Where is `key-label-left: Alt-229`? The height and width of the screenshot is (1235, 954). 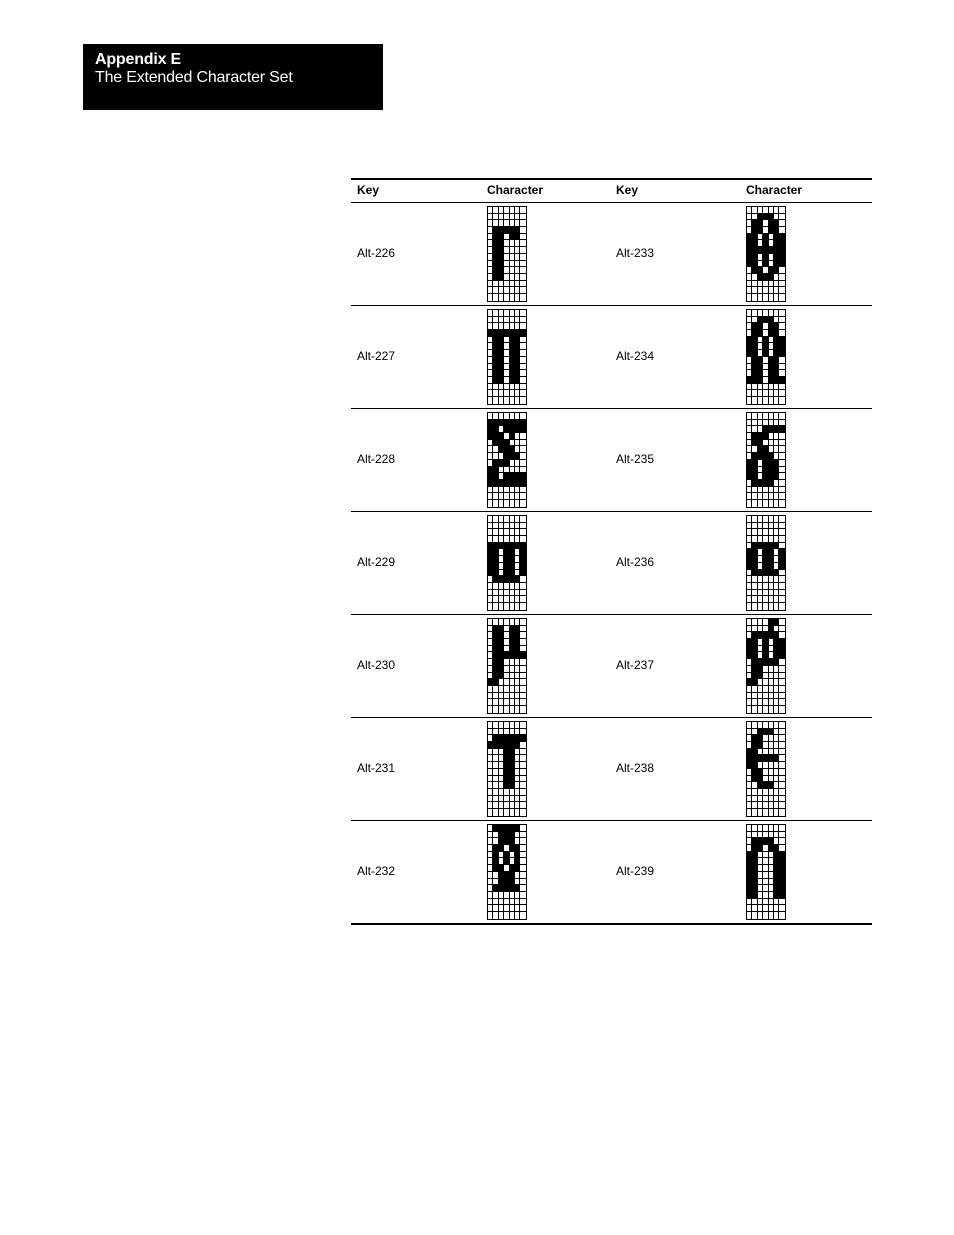 key-label-left: Alt-229 is located at coordinates (376, 562).